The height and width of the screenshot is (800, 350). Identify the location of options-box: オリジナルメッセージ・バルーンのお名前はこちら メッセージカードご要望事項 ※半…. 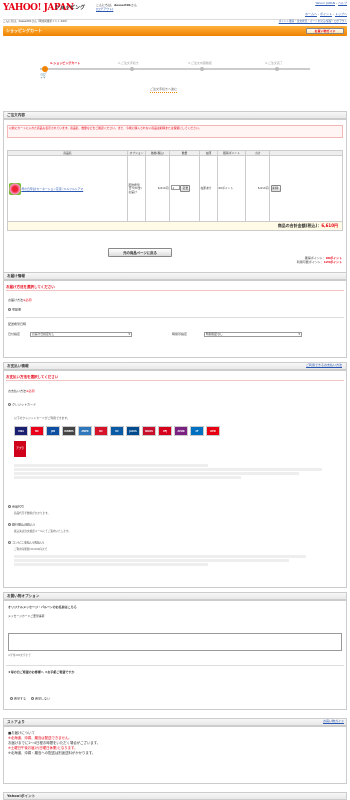
(175, 655).